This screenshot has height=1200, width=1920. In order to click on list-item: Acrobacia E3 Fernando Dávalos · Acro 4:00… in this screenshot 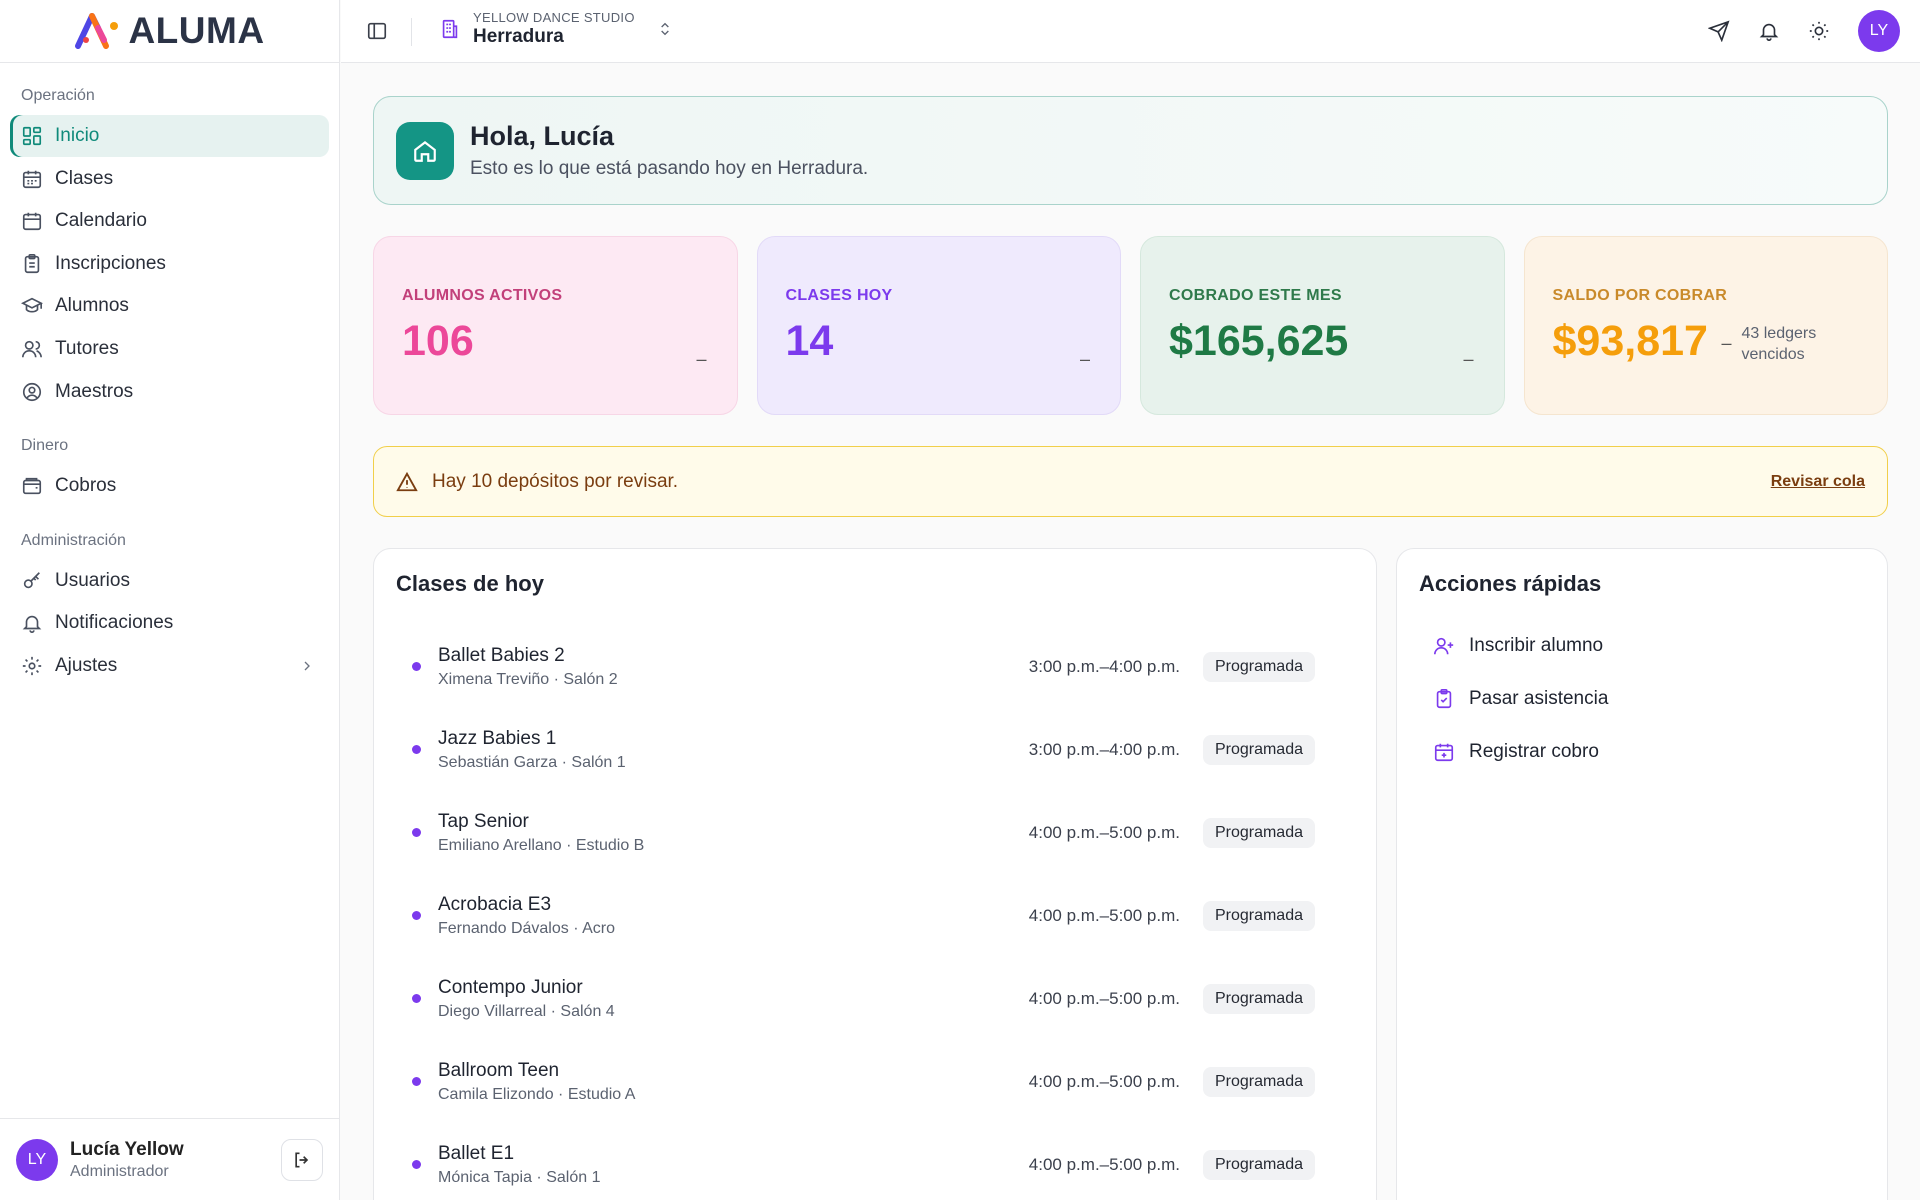, I will do `click(875, 915)`.